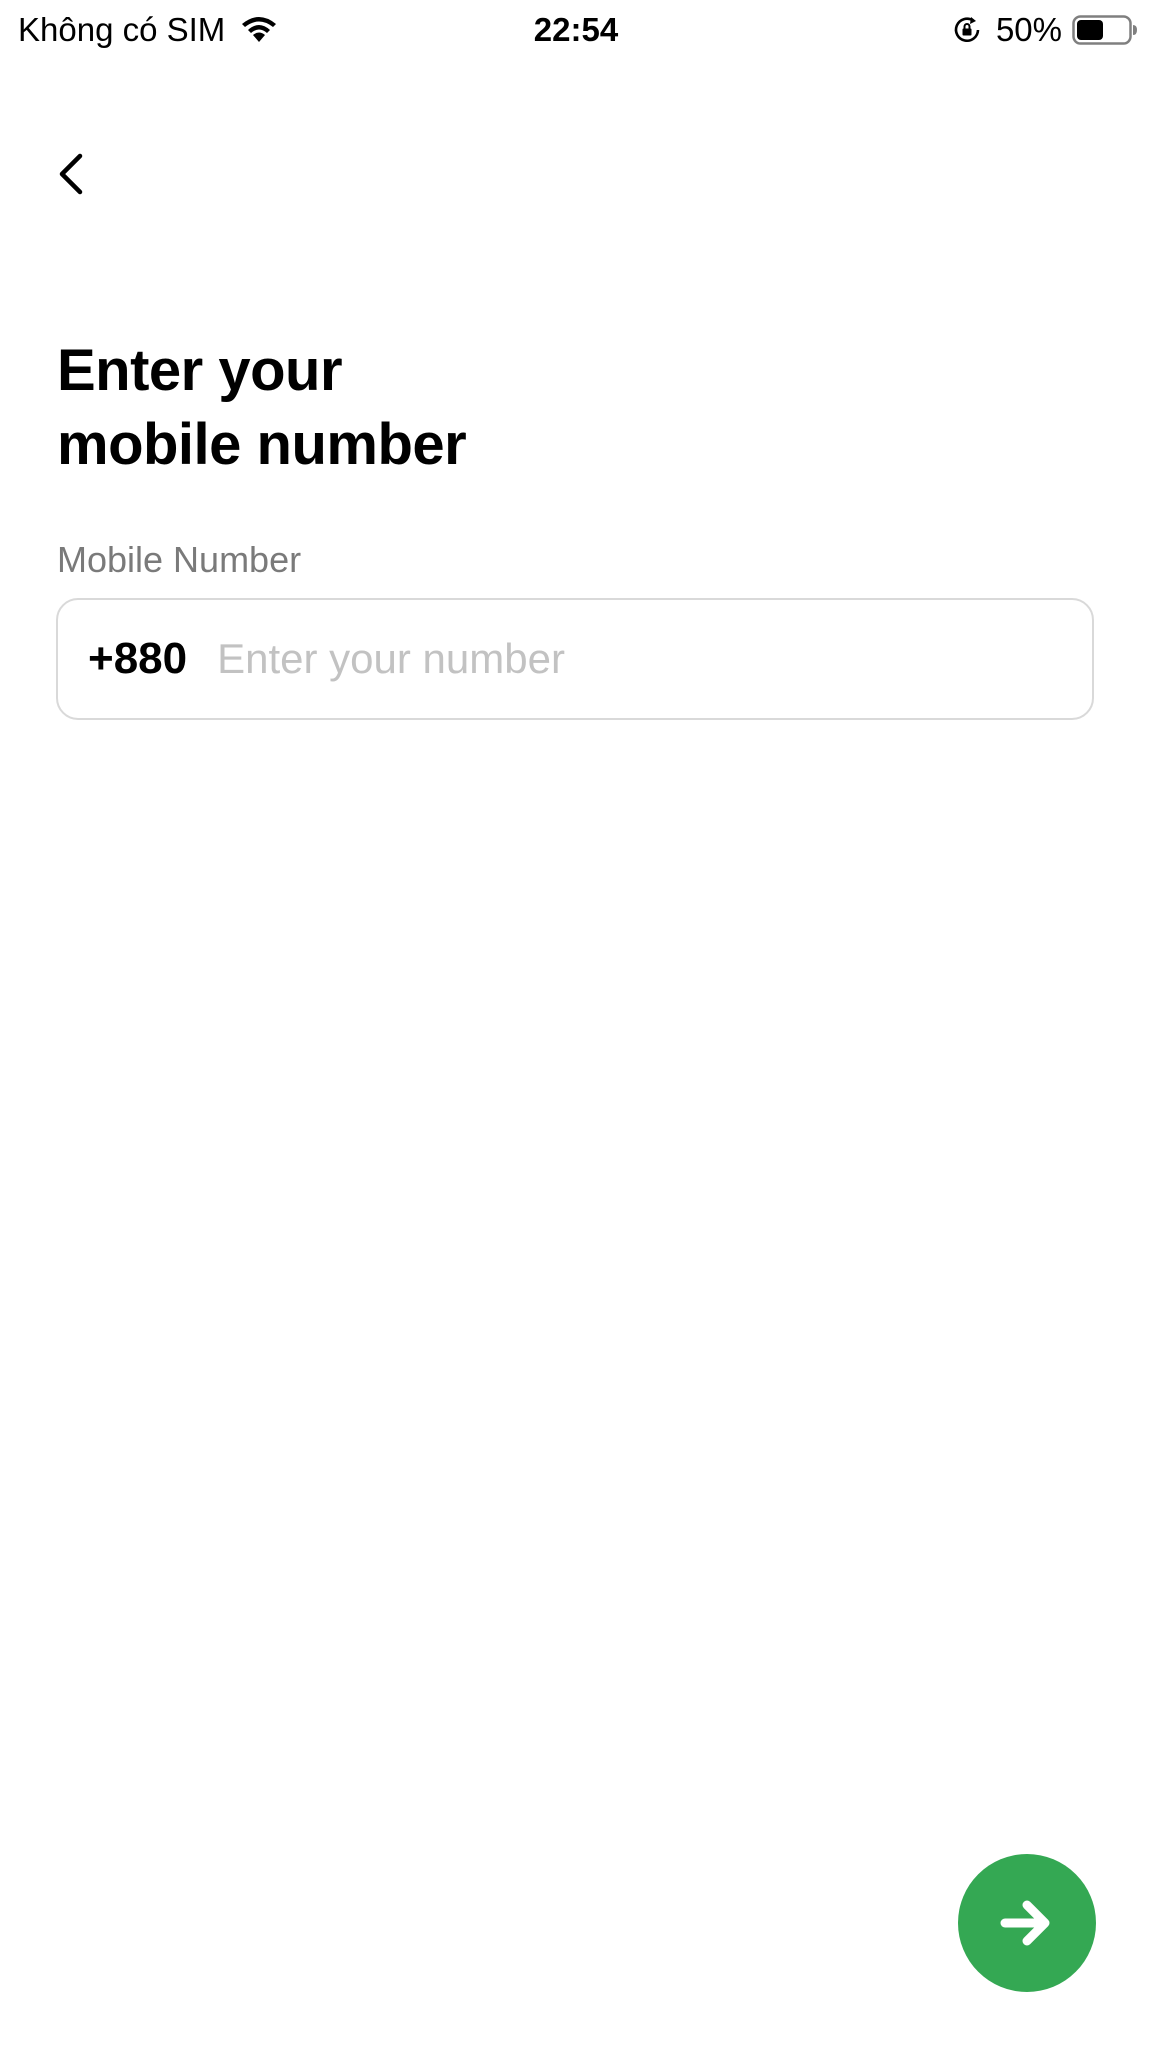 The image size is (1152, 2048). Describe the element at coordinates (507, 408) in the screenshot. I see `page-title: Enter your mobile number` at that location.